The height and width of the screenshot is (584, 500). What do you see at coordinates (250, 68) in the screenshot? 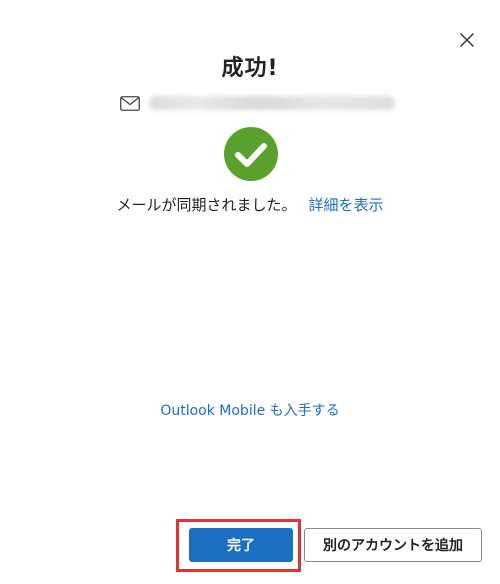
I see `dialog-title: 成功!` at bounding box center [250, 68].